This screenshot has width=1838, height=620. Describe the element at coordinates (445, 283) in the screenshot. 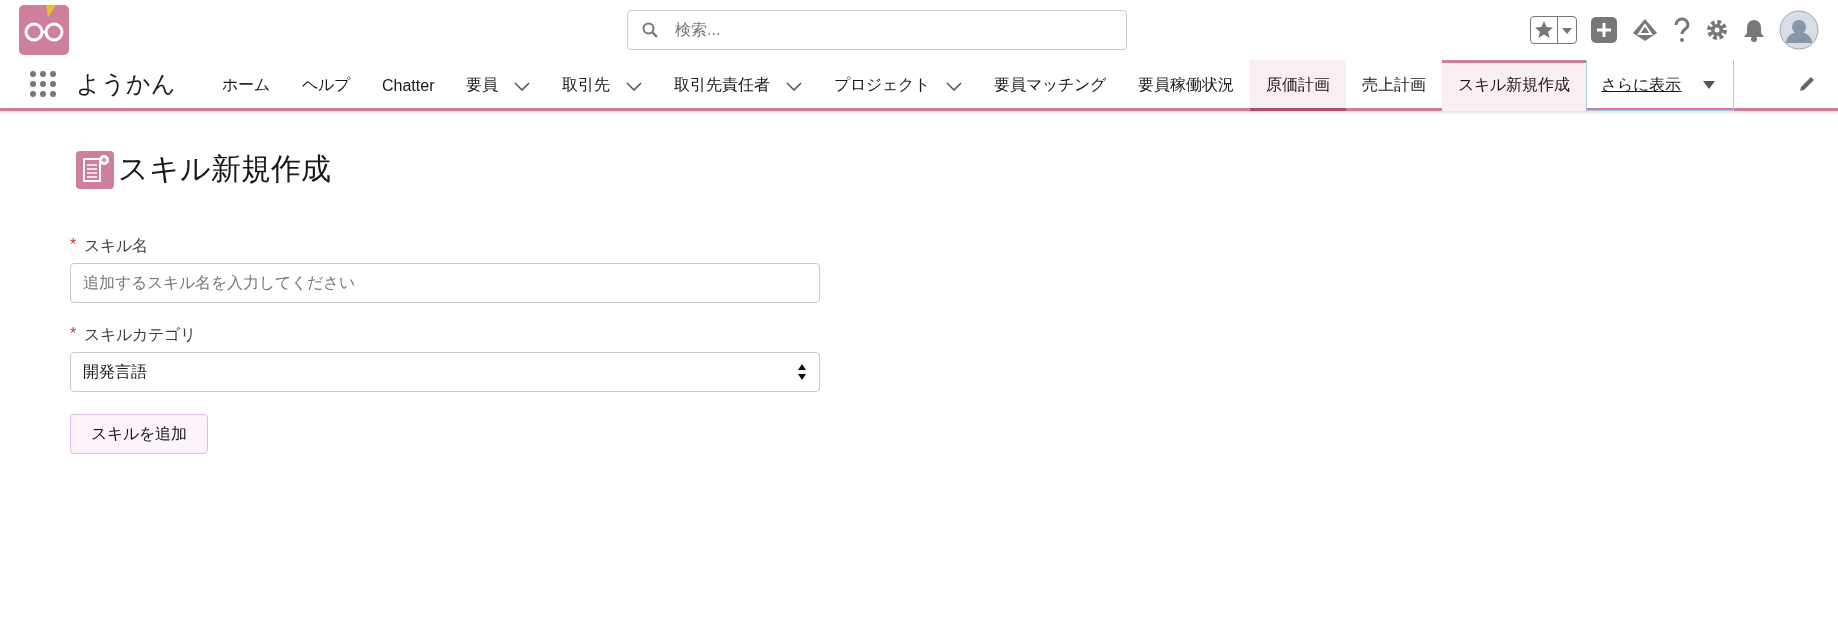

I see `skill-name-input: 追加するスキル名を入力してください` at that location.